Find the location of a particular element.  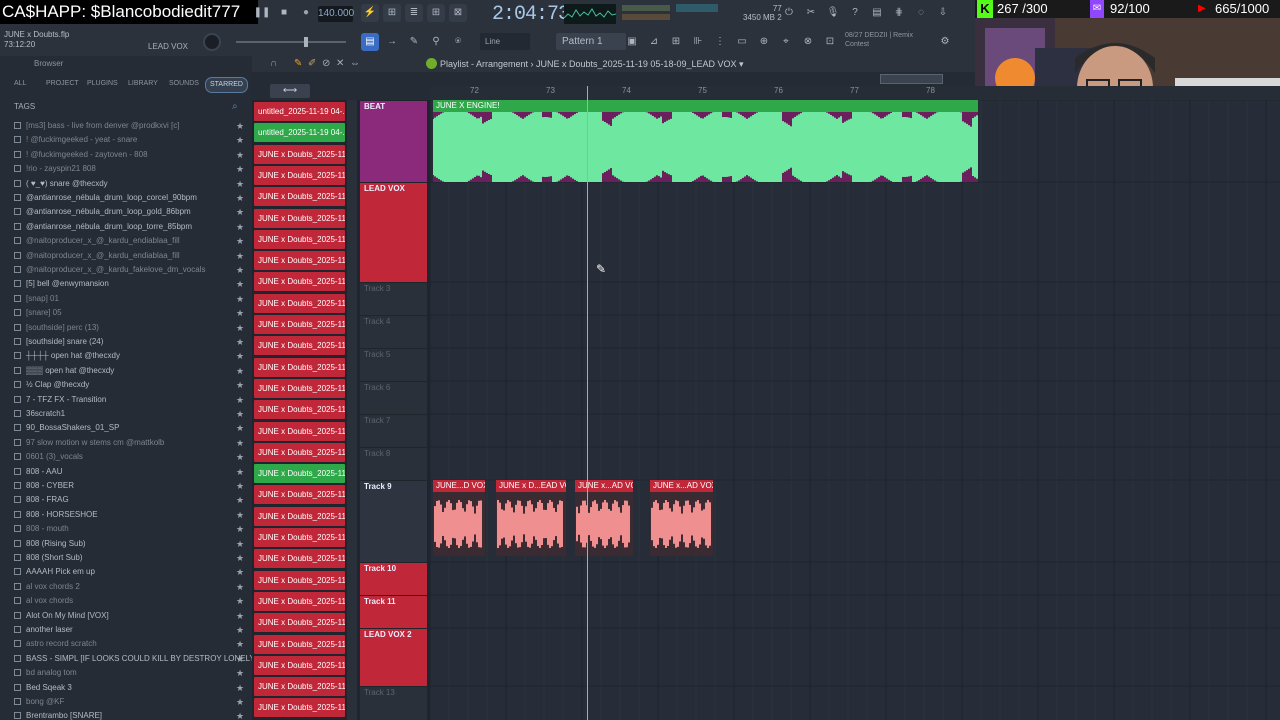

browser-item: 90_BossaShakers_01_SP ★ is located at coordinates (126, 428).